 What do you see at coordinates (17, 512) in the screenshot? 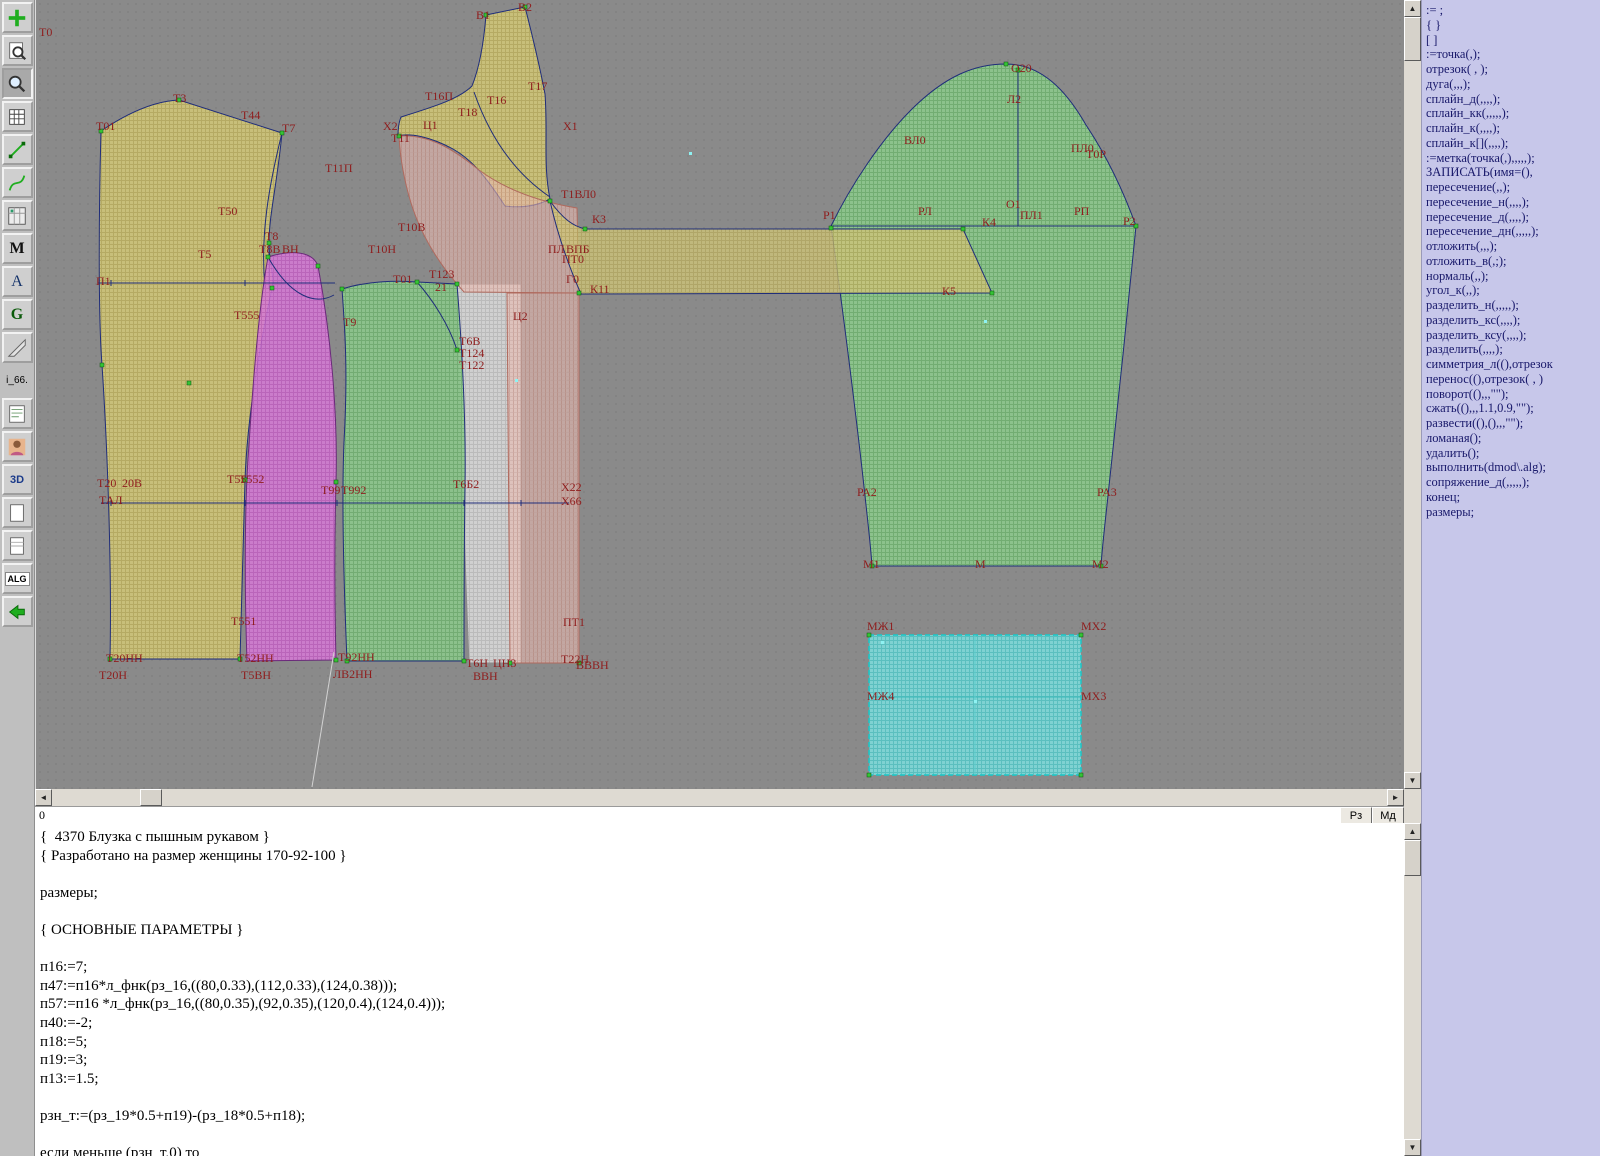
I see `sheet-button` at bounding box center [17, 512].